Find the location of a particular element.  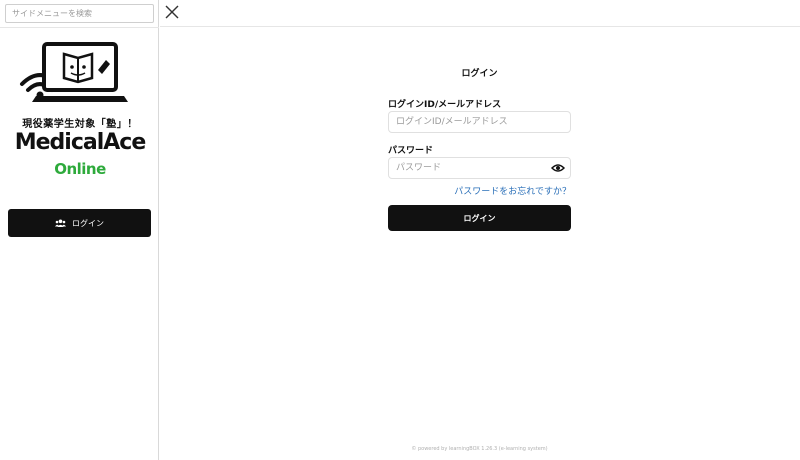

medical-ace-logo: 現役薬学生対象「塾」！ MedicalAce Online is located at coordinates (80, 115).